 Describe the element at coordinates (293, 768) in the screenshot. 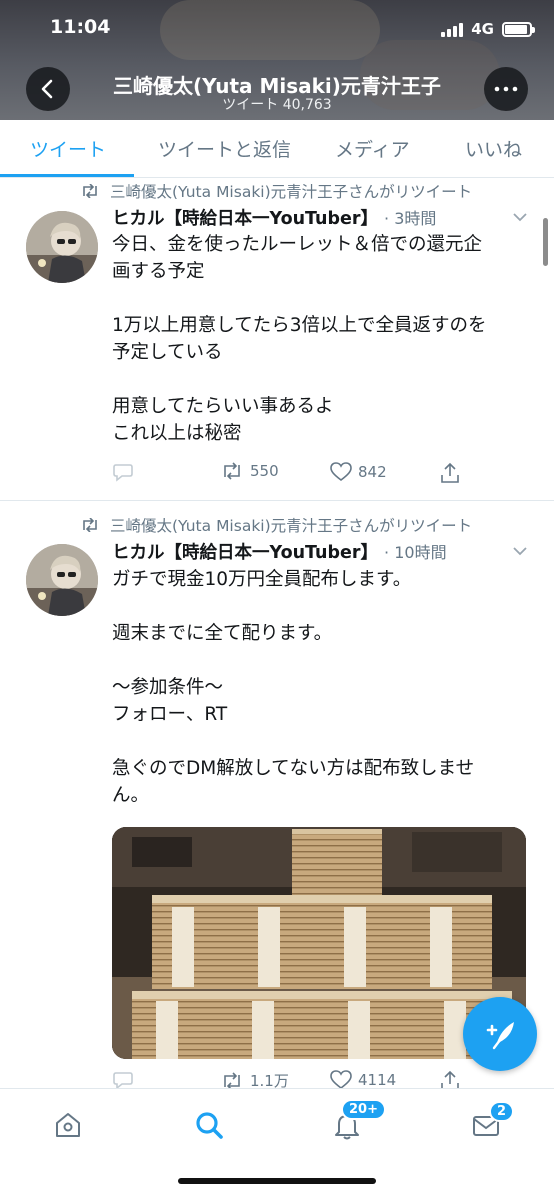

I see `tweet-text-line: 急ぐのでDM解放してない方は配布致しませ` at that location.